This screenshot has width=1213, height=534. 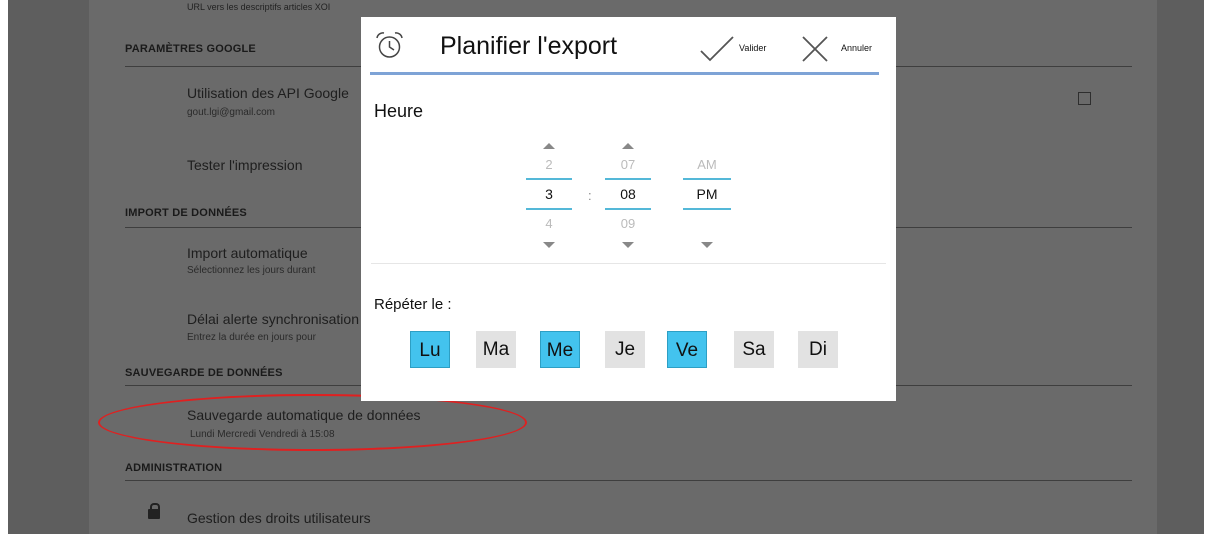 I want to click on time-label: Heure, so click(x=399, y=111).